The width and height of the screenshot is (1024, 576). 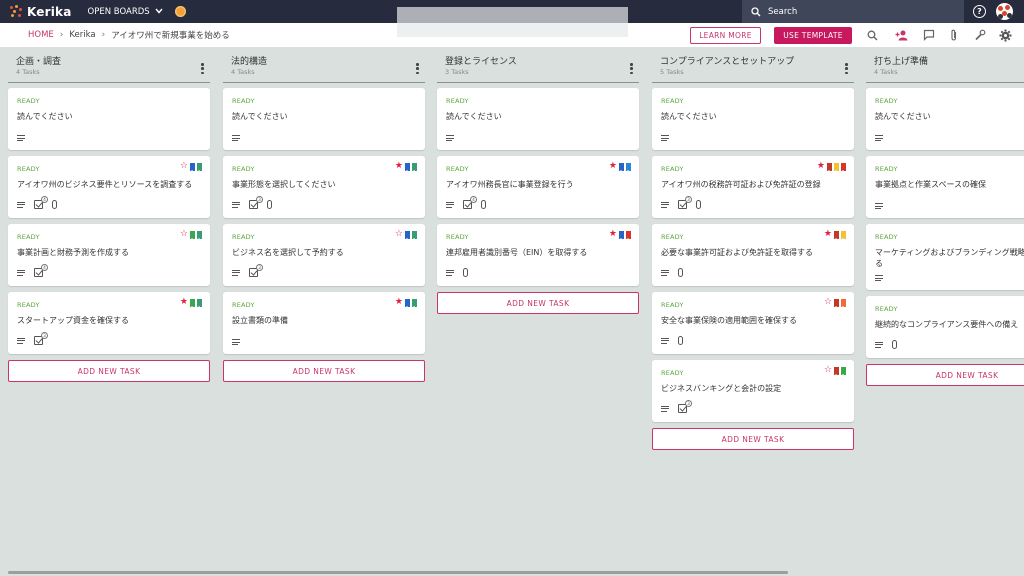 I want to click on task-card: READY ビジネスバンキングと会計の設定 ☆ 3, so click(x=753, y=391).